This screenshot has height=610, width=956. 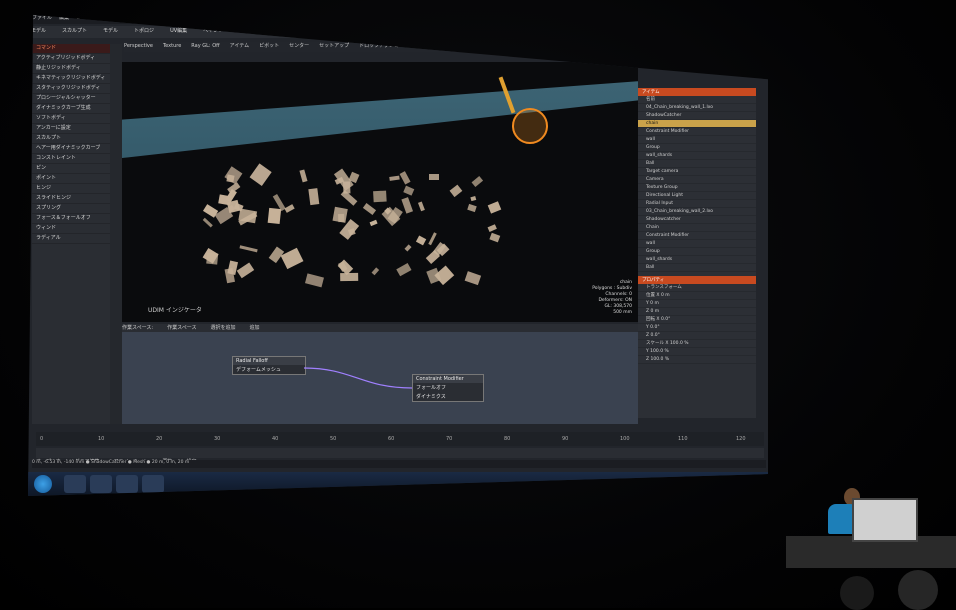 I want to click on media-player-icon, so click(x=127, y=484).